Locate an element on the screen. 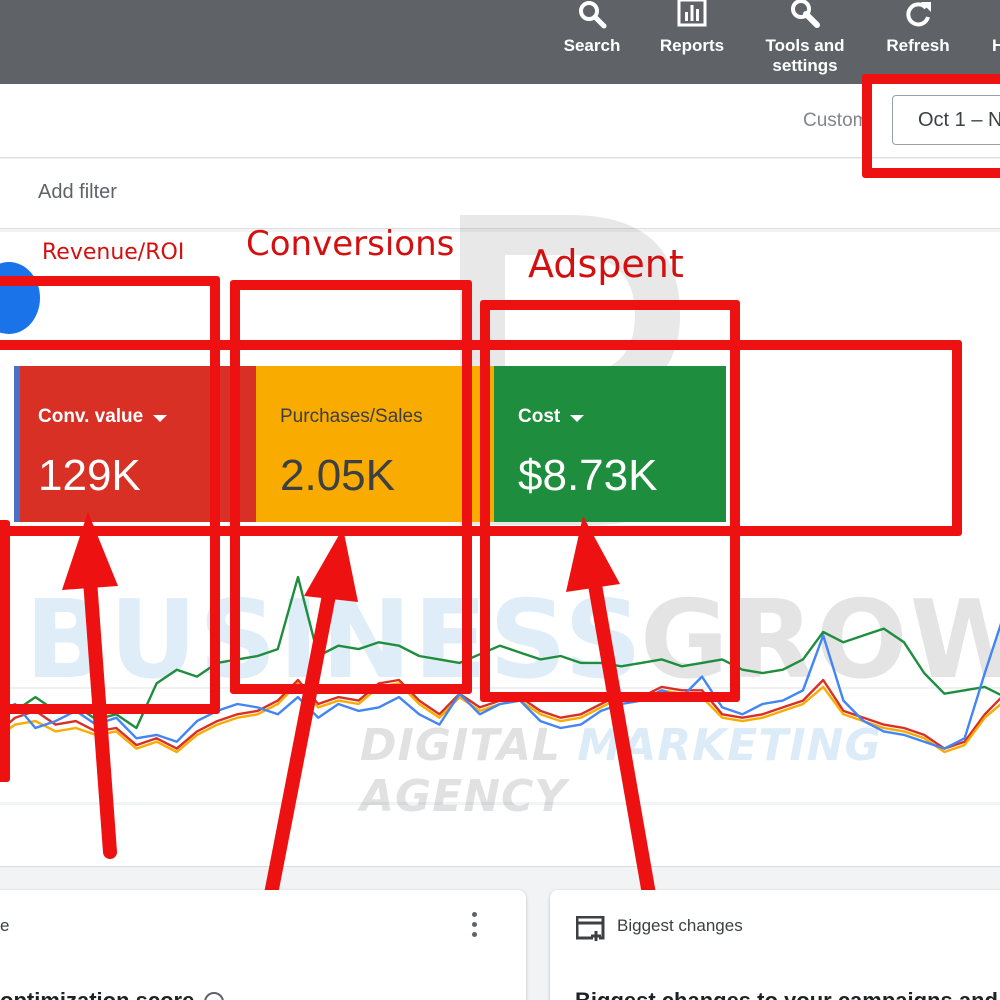  annotation-adspent: Adspent is located at coordinates (606, 264).